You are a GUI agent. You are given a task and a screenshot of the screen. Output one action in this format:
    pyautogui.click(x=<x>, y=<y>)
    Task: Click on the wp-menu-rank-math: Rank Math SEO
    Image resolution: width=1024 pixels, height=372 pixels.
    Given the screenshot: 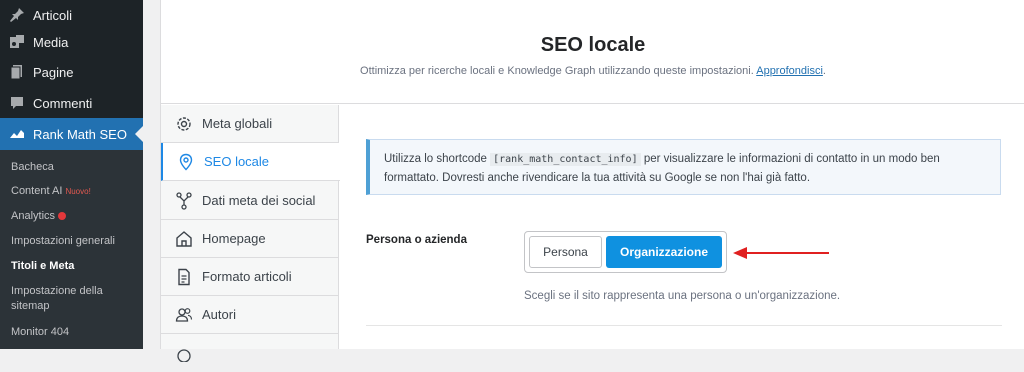 What is the action you would take?
    pyautogui.click(x=71, y=134)
    